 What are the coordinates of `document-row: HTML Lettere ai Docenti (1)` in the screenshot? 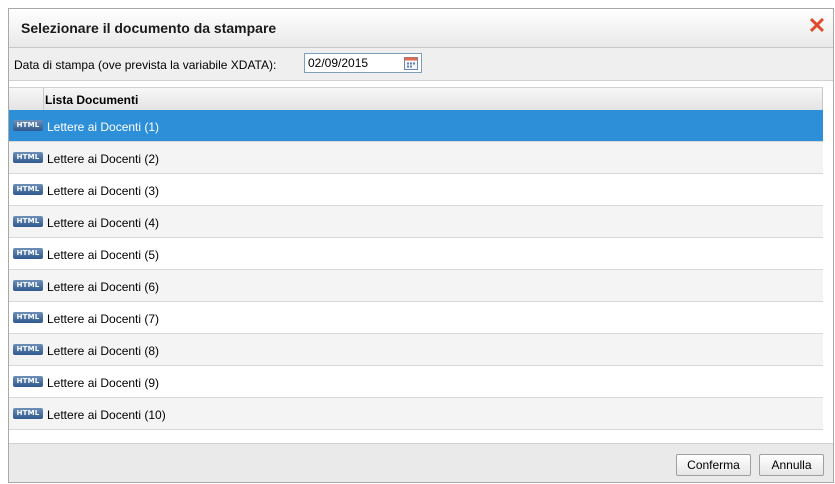 It's located at (416, 126).